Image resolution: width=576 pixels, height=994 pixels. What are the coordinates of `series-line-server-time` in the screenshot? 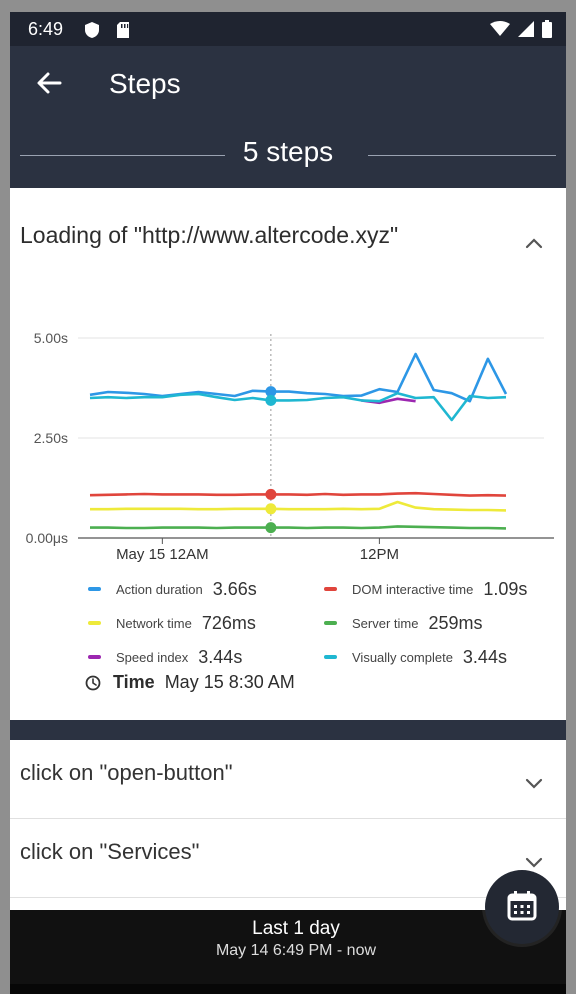 It's located at (298, 527).